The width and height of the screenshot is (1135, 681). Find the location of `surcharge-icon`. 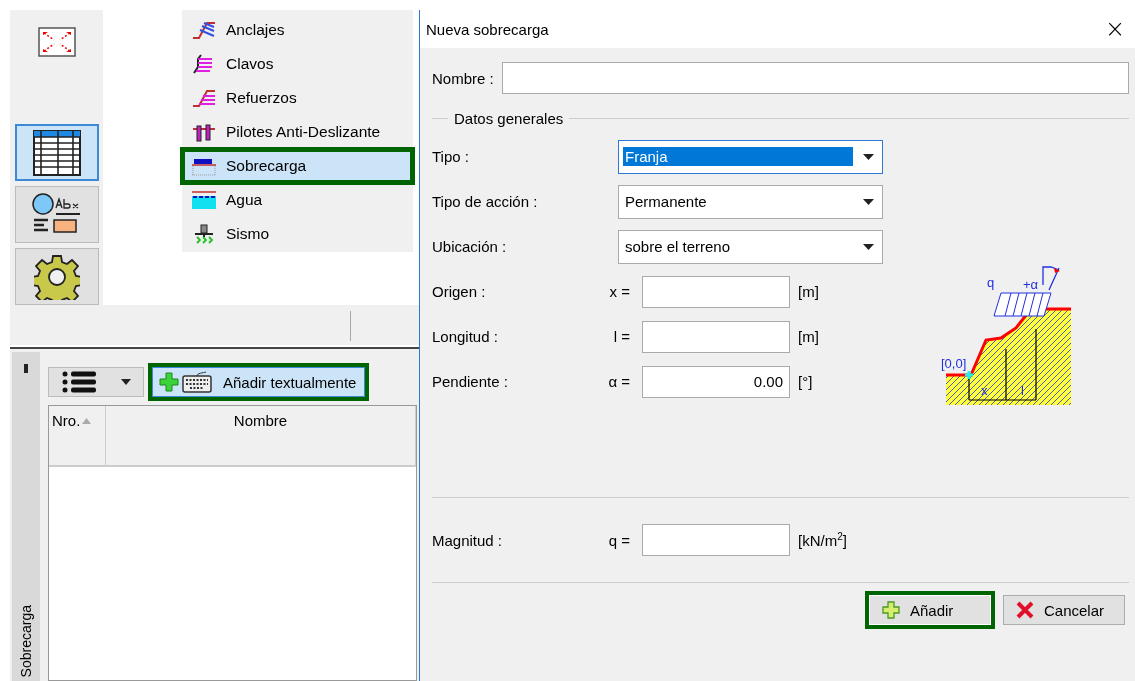

surcharge-icon is located at coordinates (204, 166).